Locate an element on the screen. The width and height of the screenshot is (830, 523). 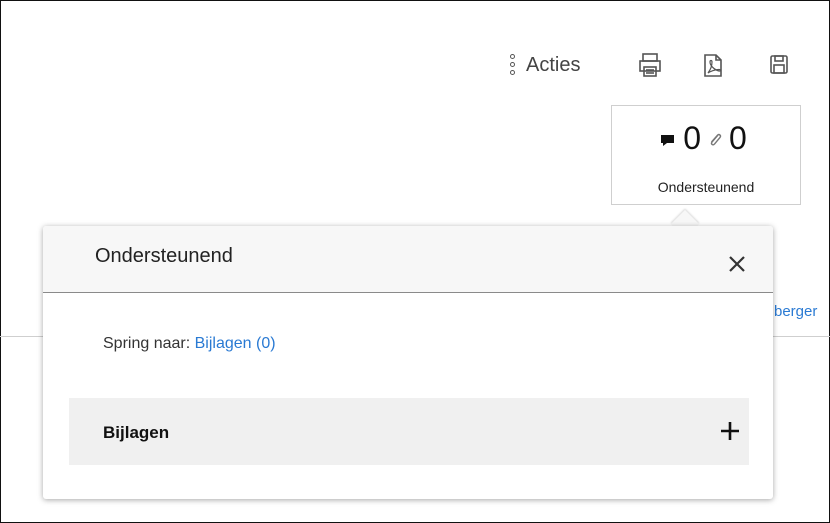
pdf-icon is located at coordinates (713, 65).